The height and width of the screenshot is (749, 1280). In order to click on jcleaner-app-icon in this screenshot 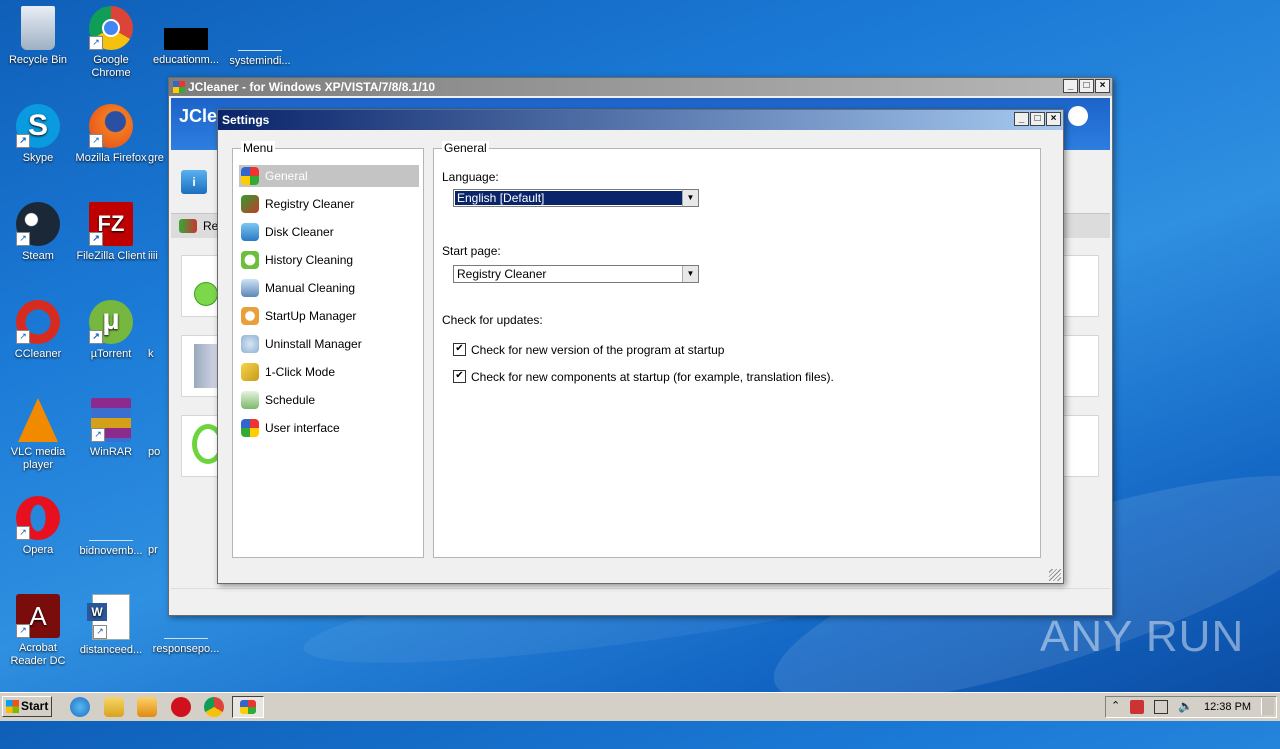, I will do `click(179, 87)`.